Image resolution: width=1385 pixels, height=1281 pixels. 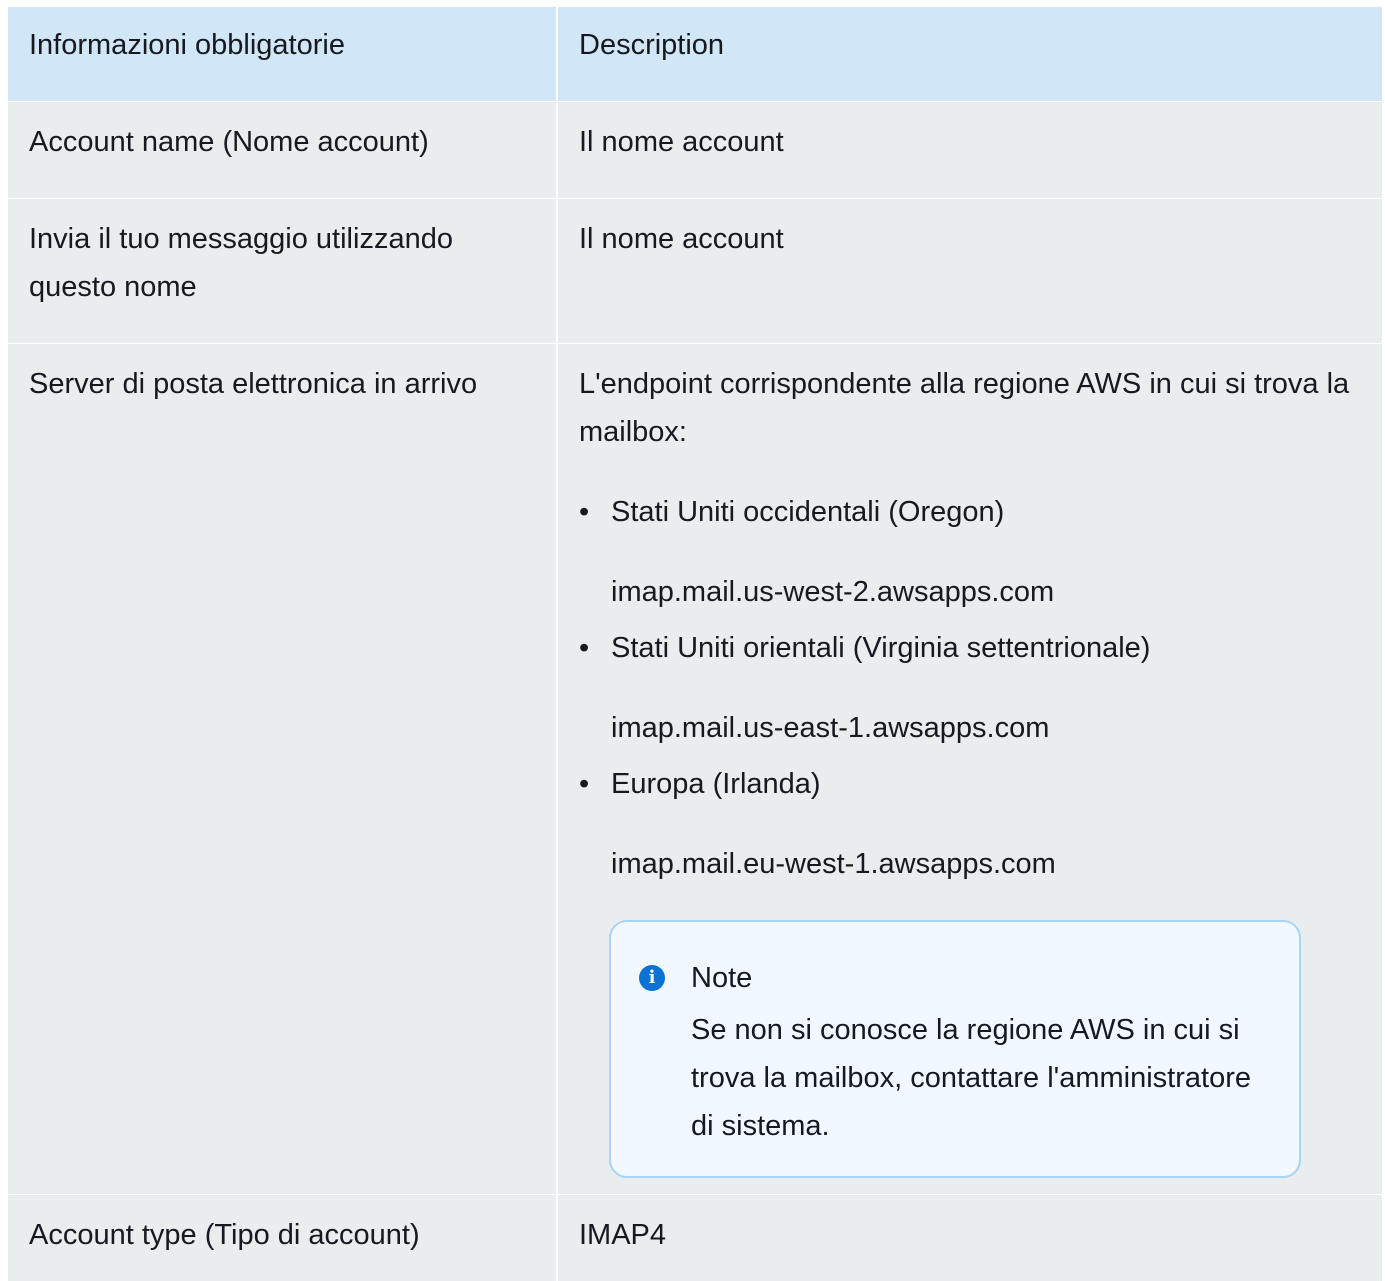 What do you see at coordinates (623, 1235) in the screenshot?
I see `description-text: IMAP4` at bounding box center [623, 1235].